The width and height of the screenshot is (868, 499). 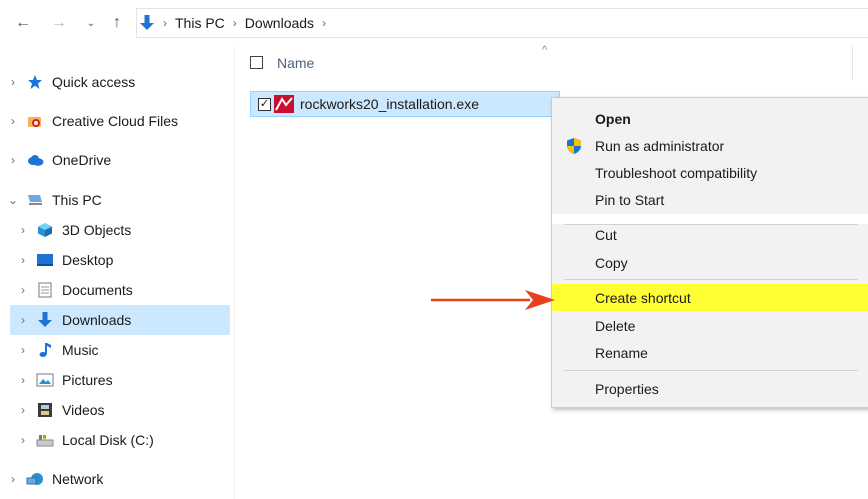 I want to click on sidebar-item-3d-objects: › 3D Objects, so click(x=123, y=230).